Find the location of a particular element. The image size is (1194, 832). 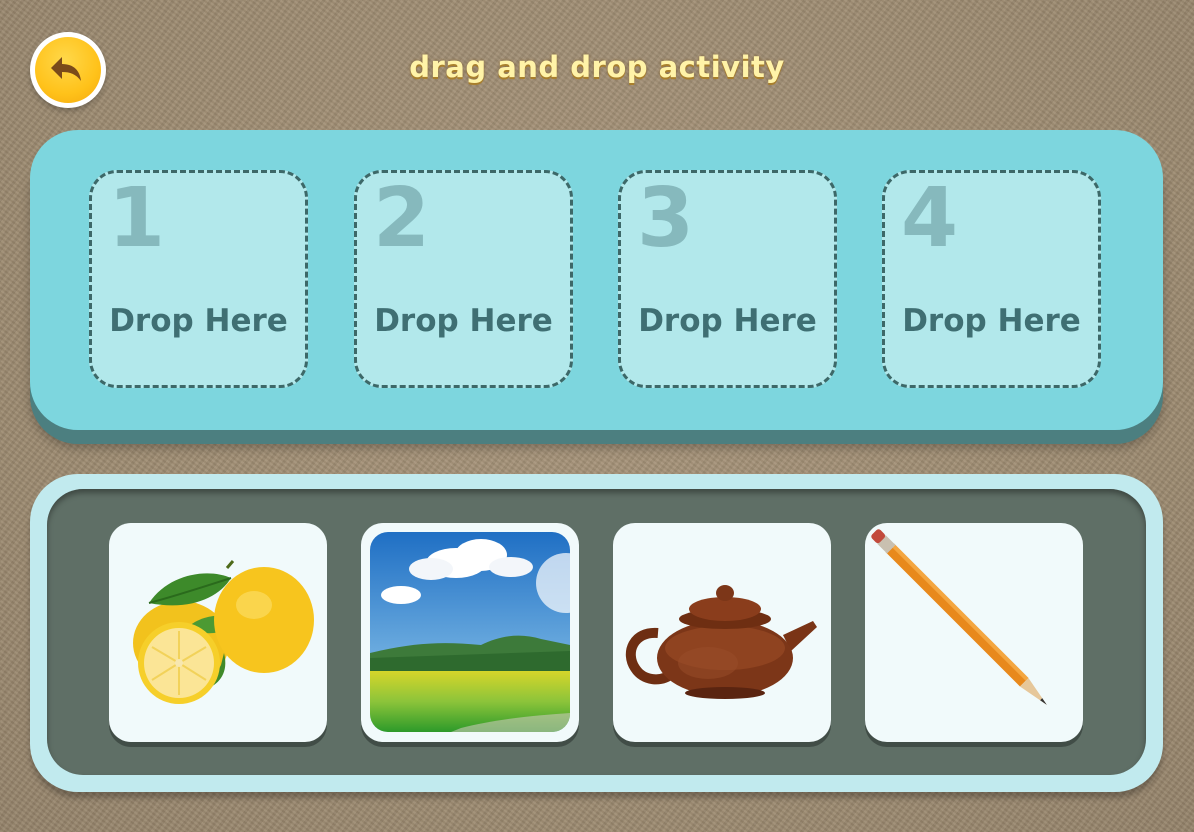

draggable-card-pencil is located at coordinates (974, 632).